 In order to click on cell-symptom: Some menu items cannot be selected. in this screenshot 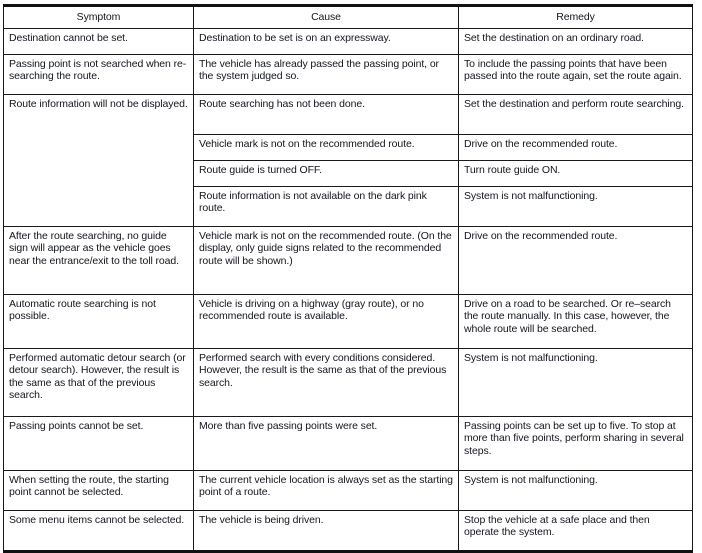, I will do `click(98, 531)`.